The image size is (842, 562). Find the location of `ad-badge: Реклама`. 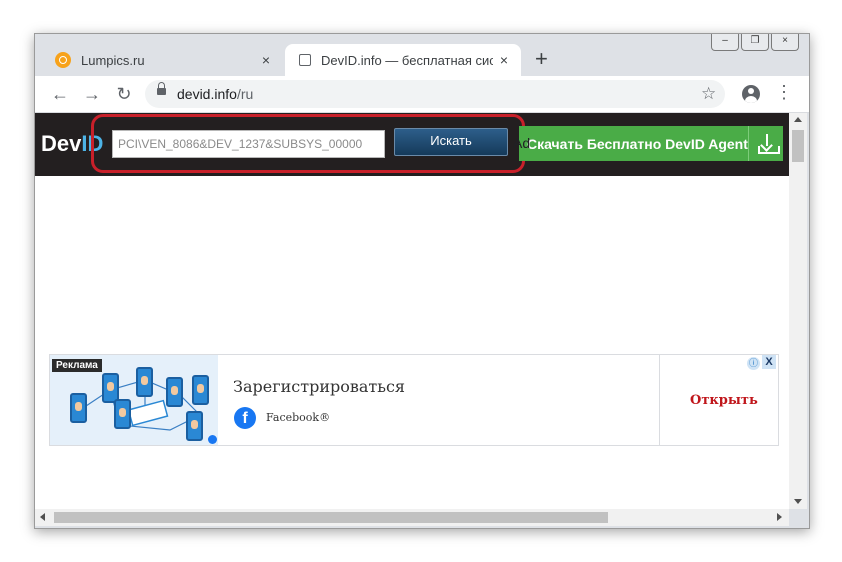

ad-badge: Реклама is located at coordinates (77, 365).